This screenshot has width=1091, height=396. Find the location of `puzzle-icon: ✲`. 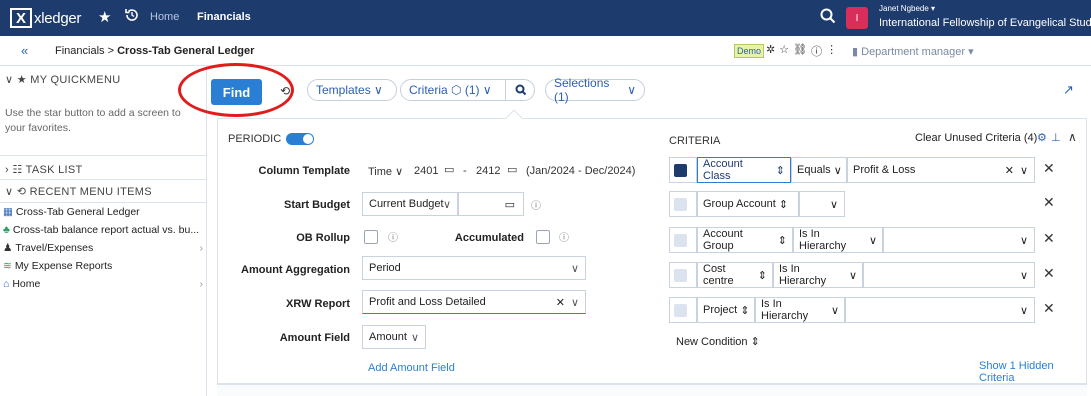

puzzle-icon: ✲ is located at coordinates (770, 51).